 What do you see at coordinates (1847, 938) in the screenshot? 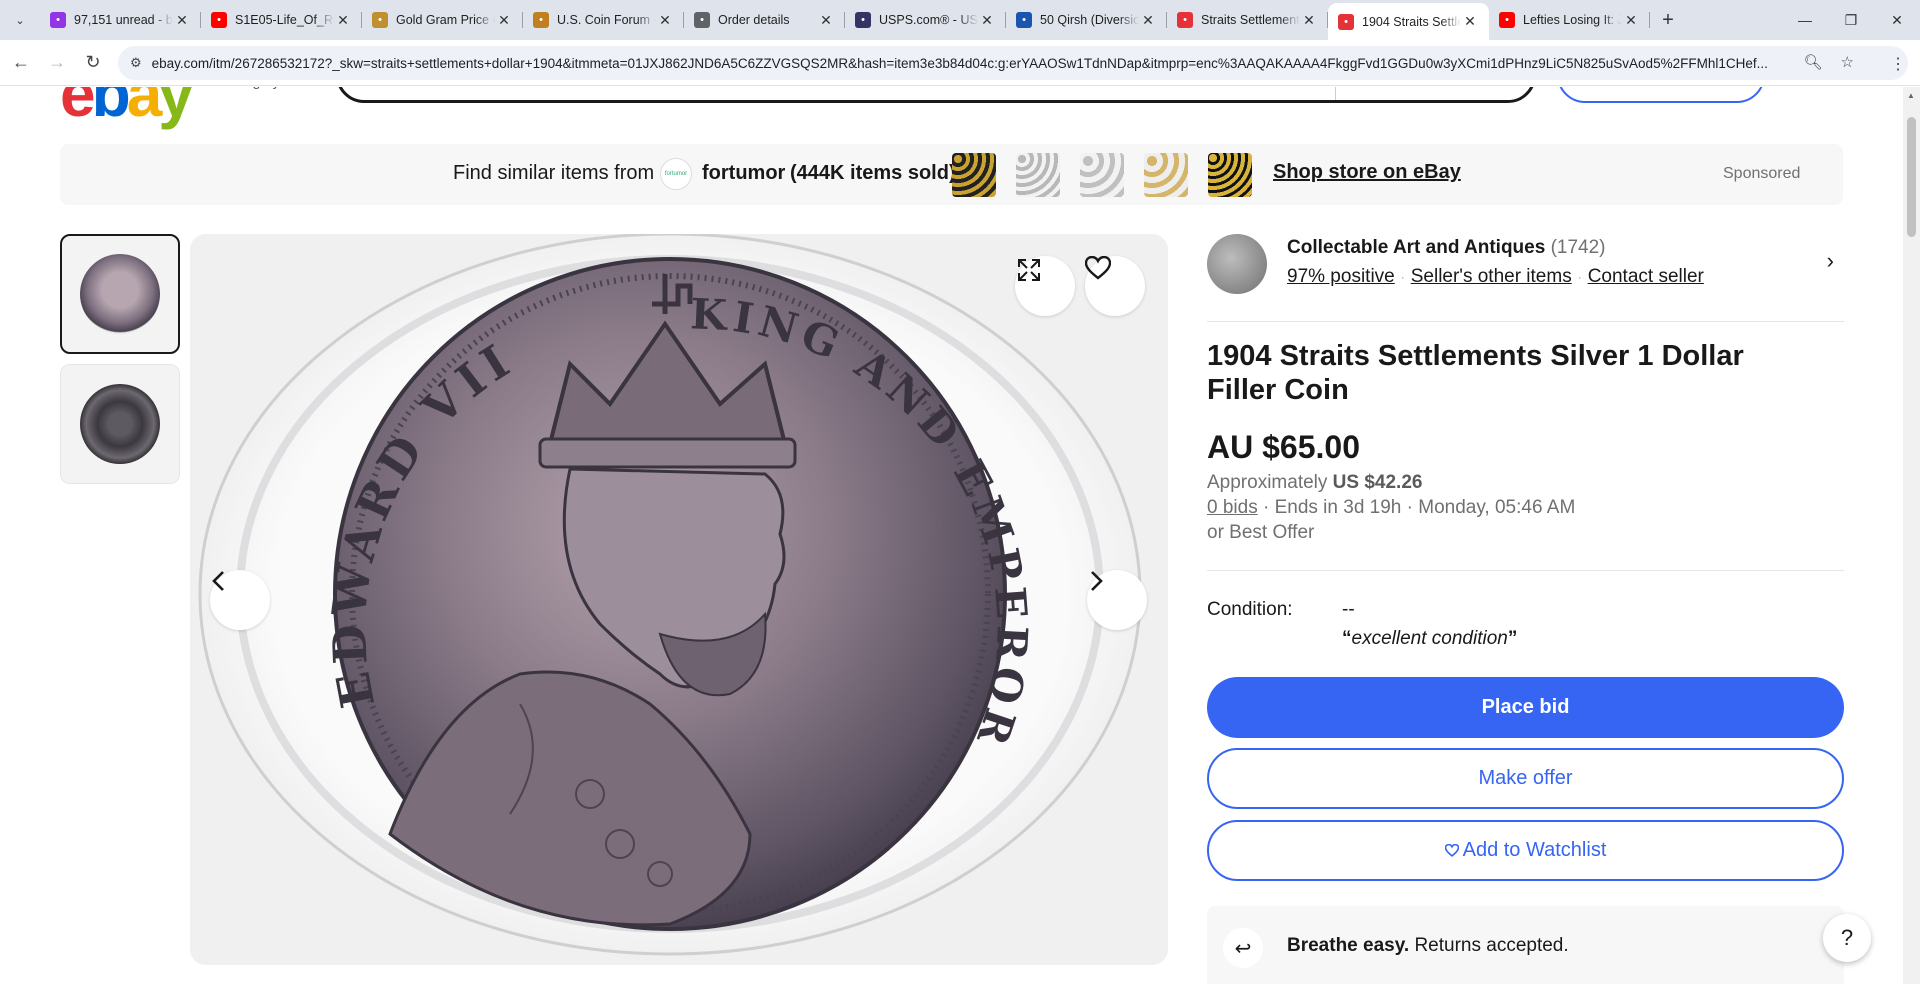
I see `help-button: ?` at bounding box center [1847, 938].